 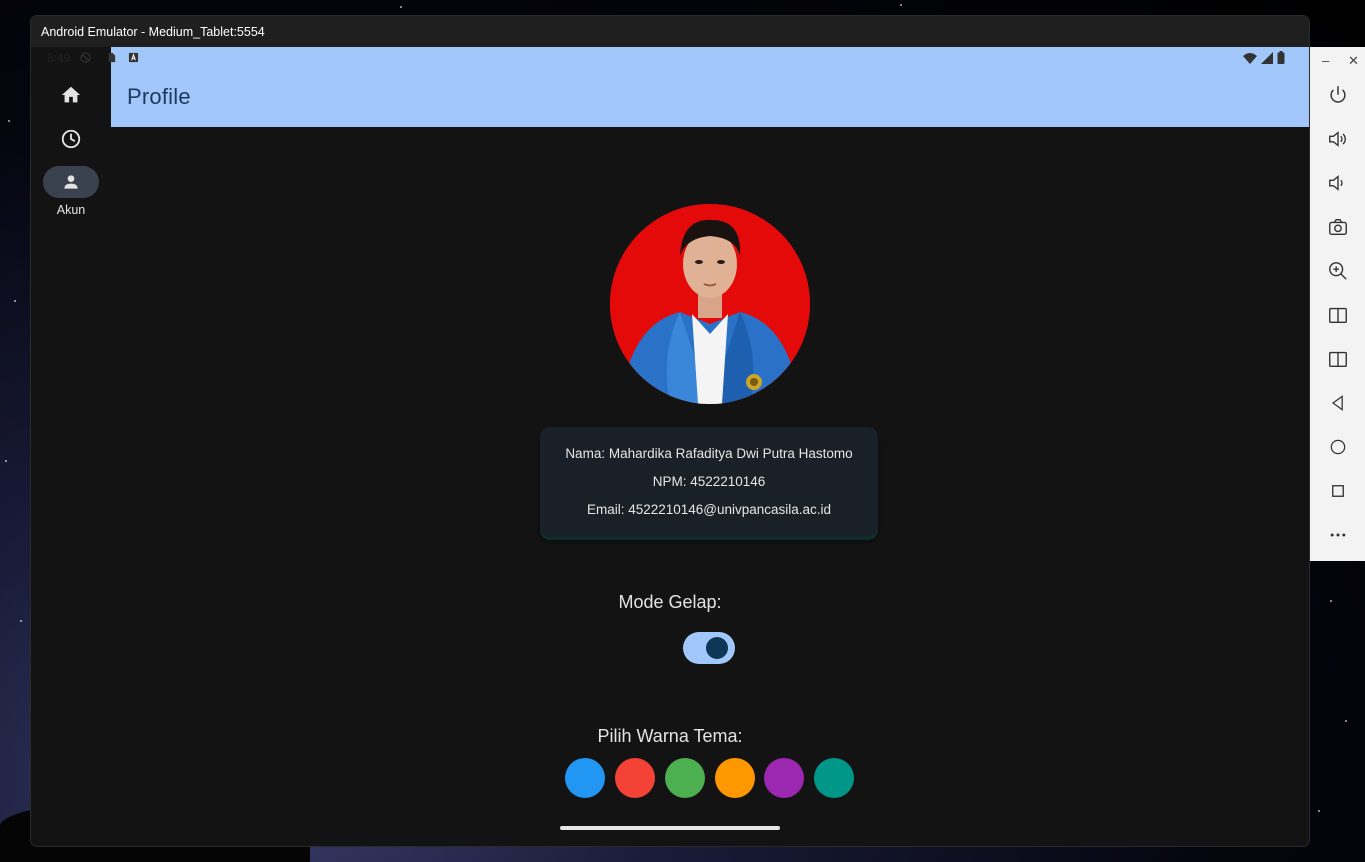 I want to click on power-button, so click(x=1338, y=95).